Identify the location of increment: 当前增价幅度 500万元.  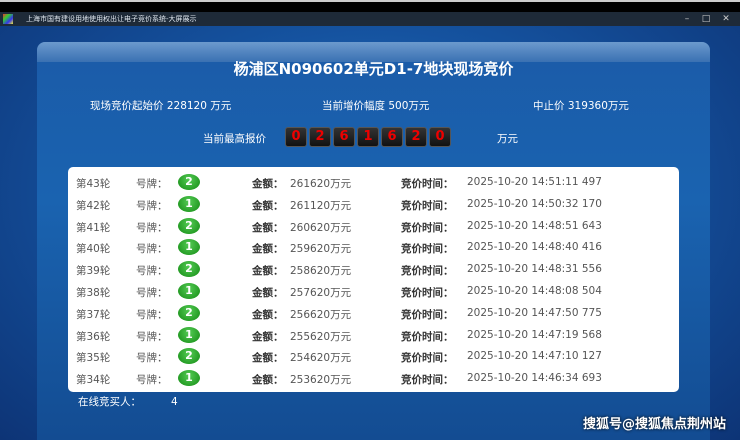
(376, 106).